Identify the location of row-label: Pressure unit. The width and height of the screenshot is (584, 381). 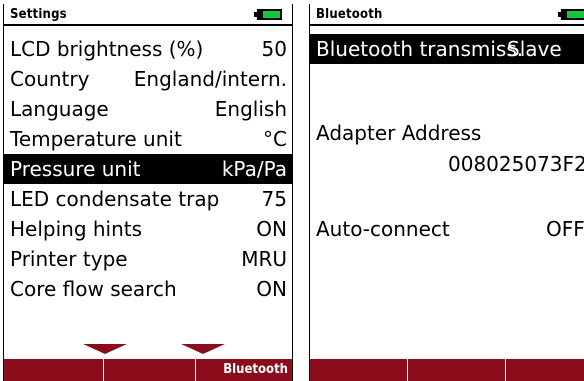
(75, 169).